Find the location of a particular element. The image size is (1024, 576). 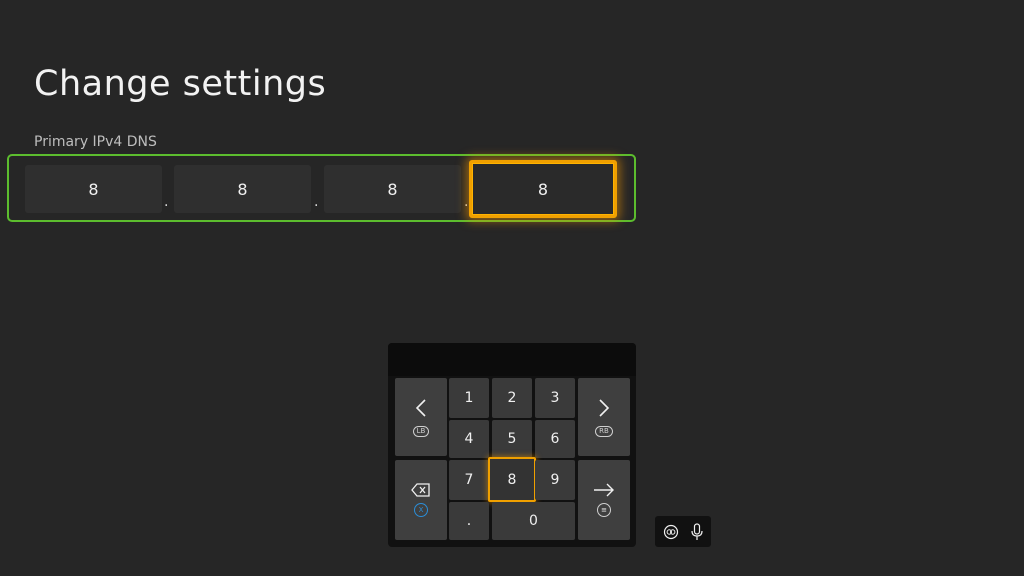

primary-ipv4-dns-field: 8 . 8 . 8 . 8 is located at coordinates (321, 188).